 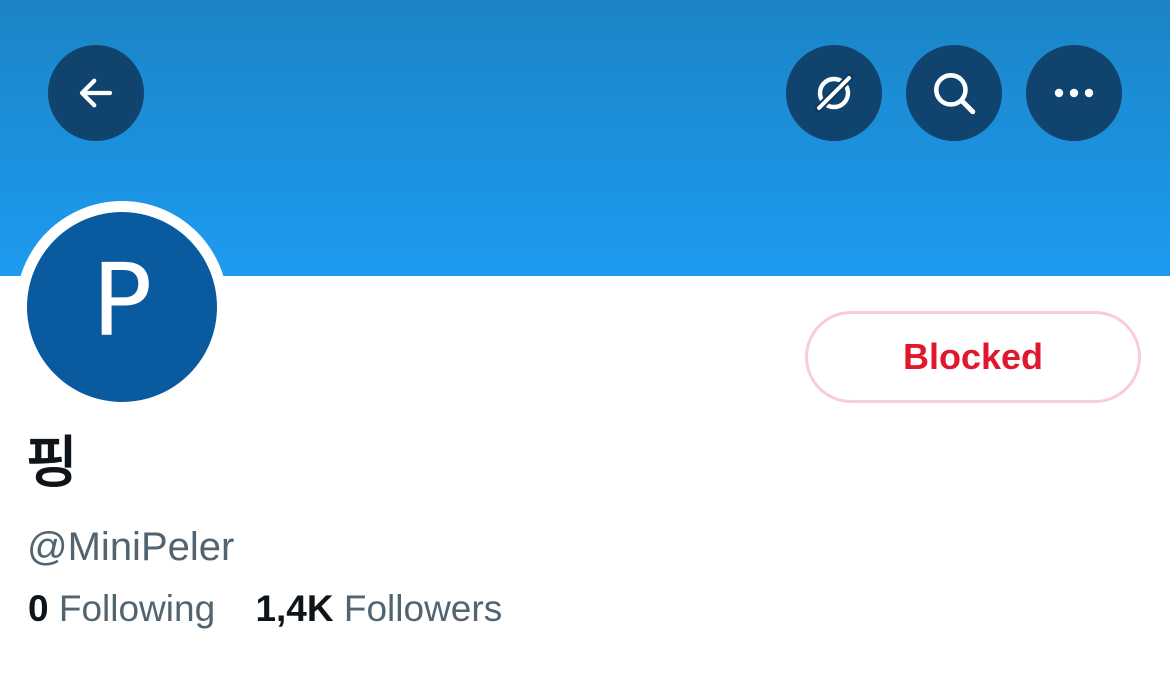 I want to click on more-button, so click(x=1074, y=93).